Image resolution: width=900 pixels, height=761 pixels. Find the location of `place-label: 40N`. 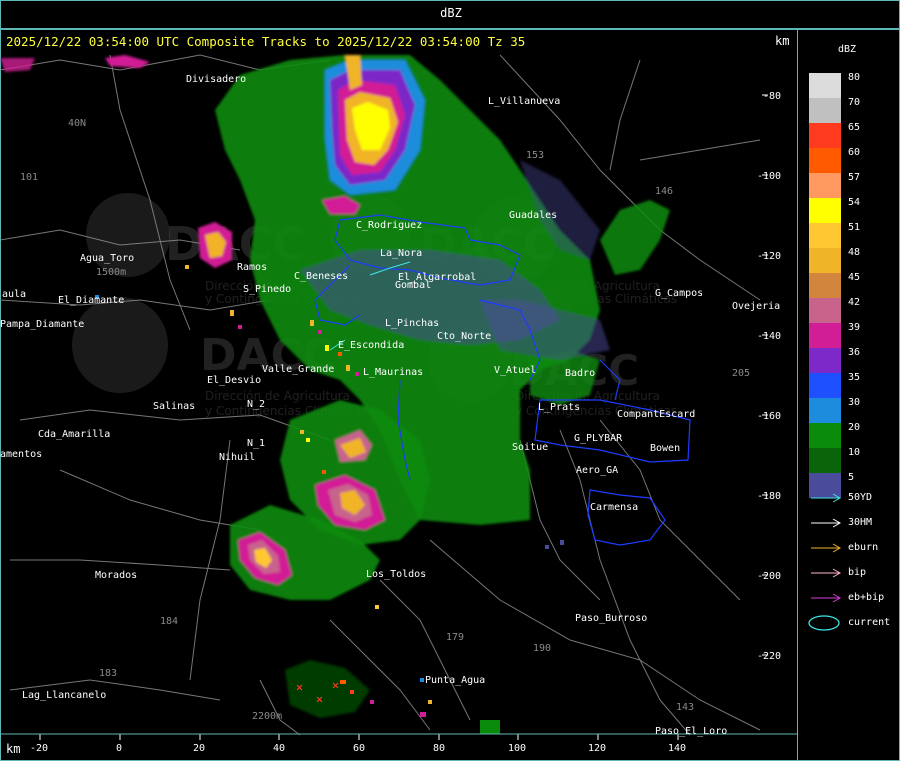

place-label: 40N is located at coordinates (77, 123).